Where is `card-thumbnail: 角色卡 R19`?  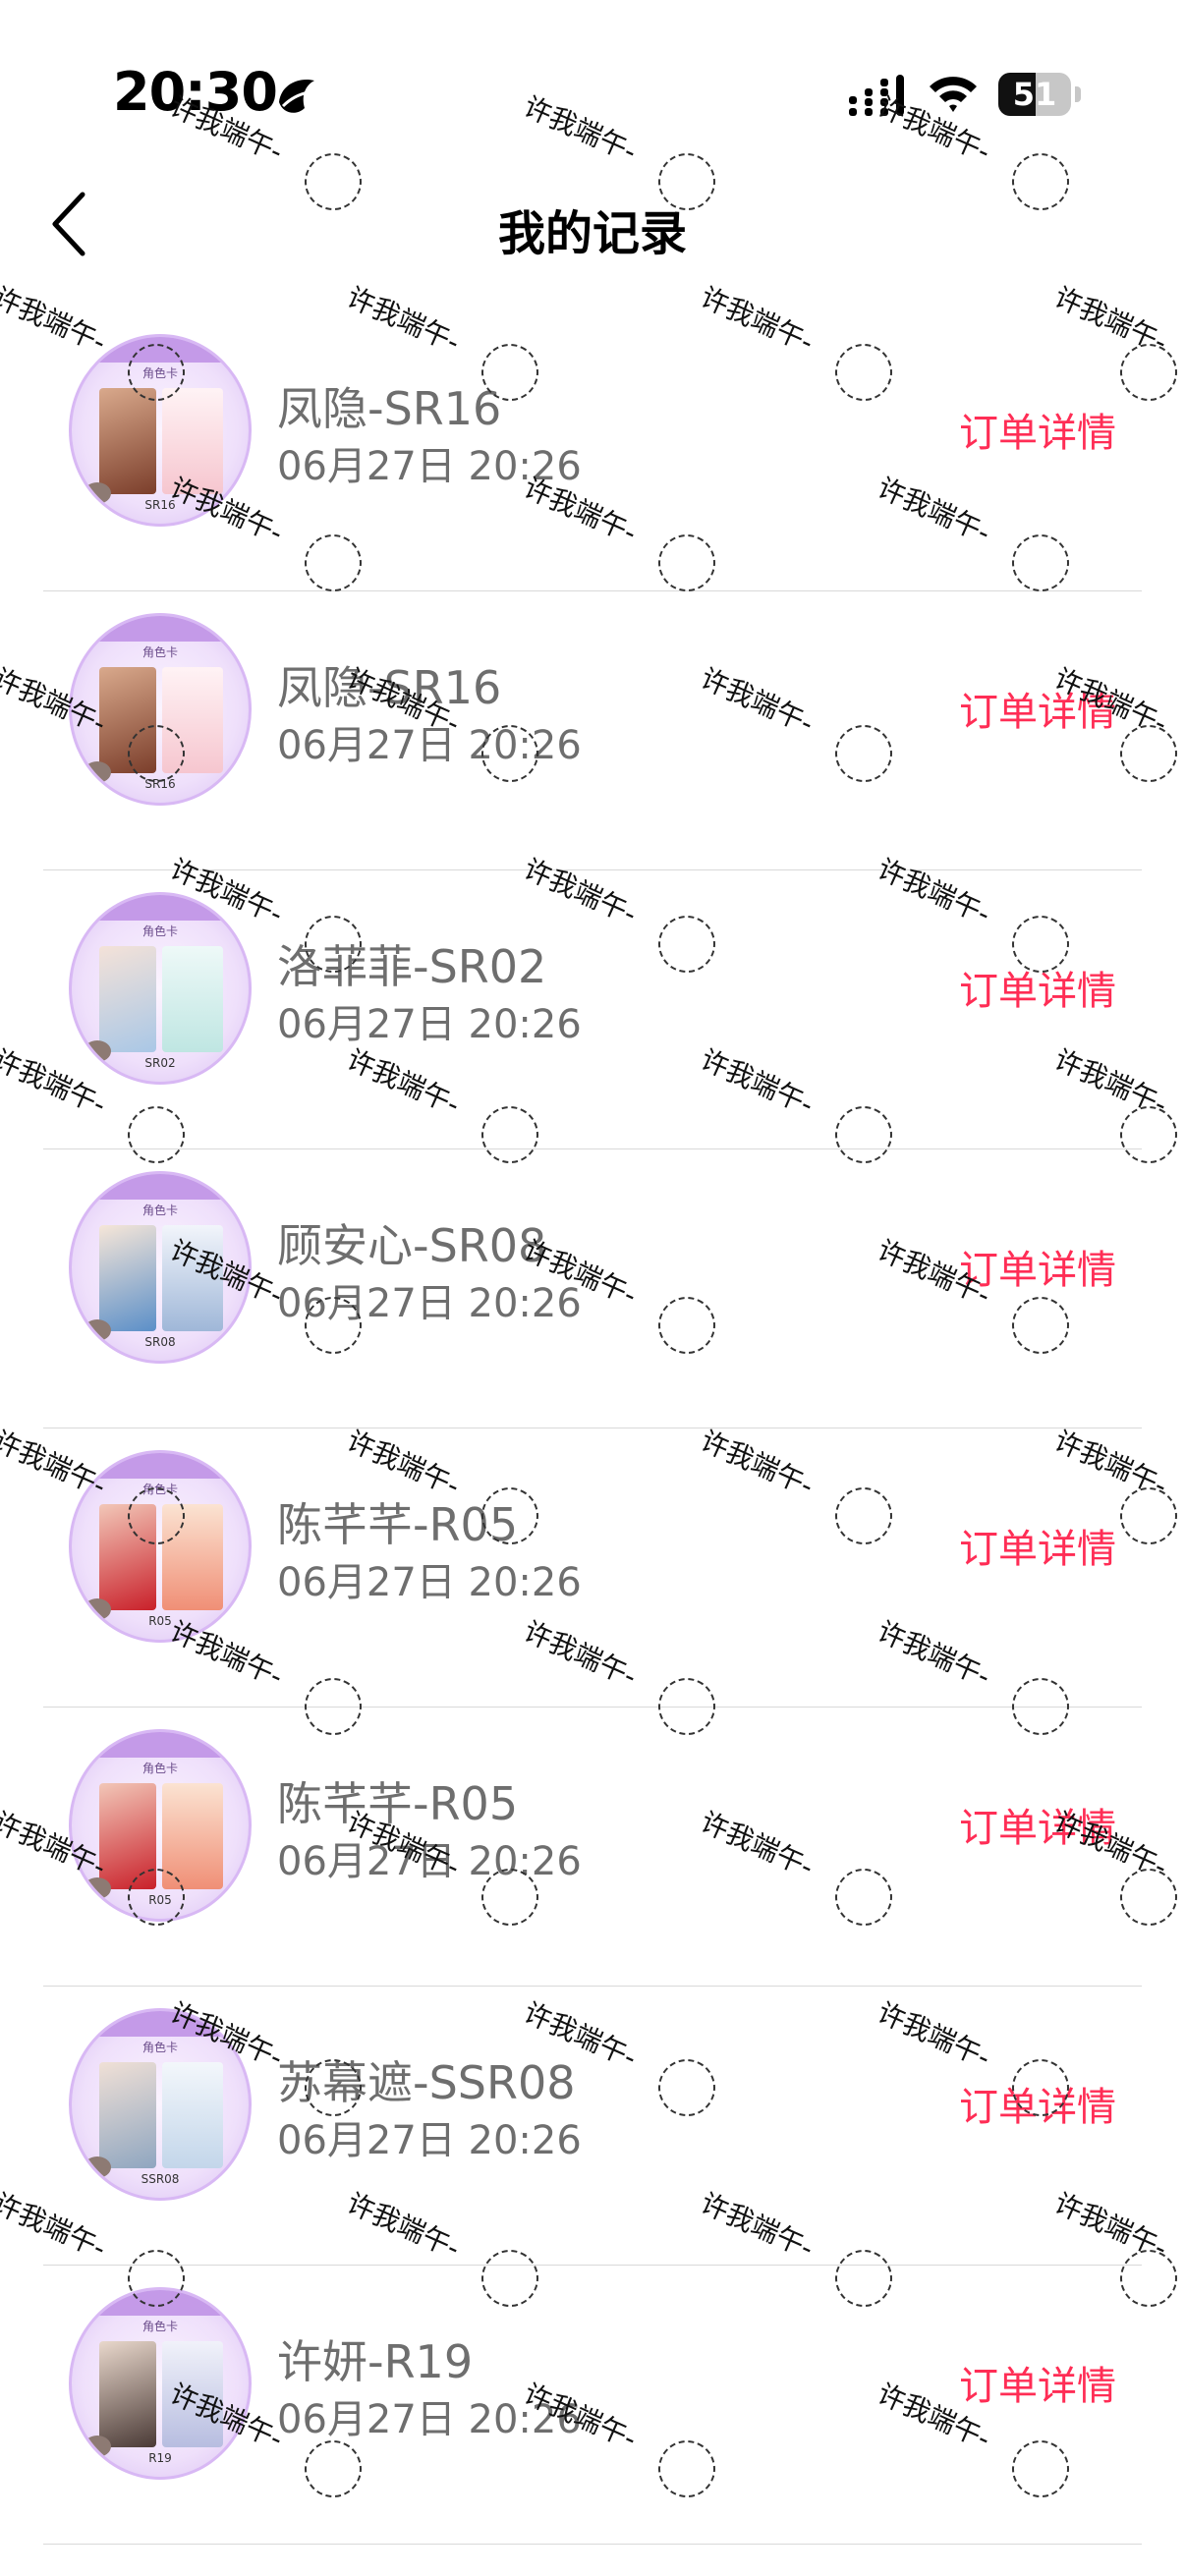 card-thumbnail: 角色卡 R19 is located at coordinates (161, 2383).